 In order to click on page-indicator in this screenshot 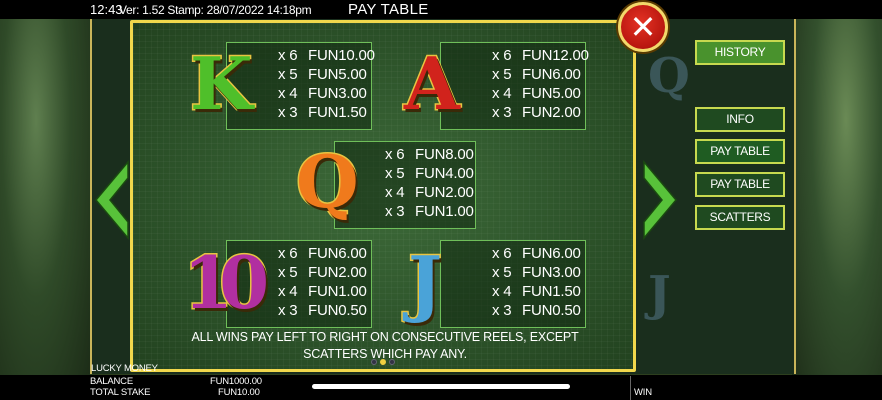, I will do `click(383, 362)`.